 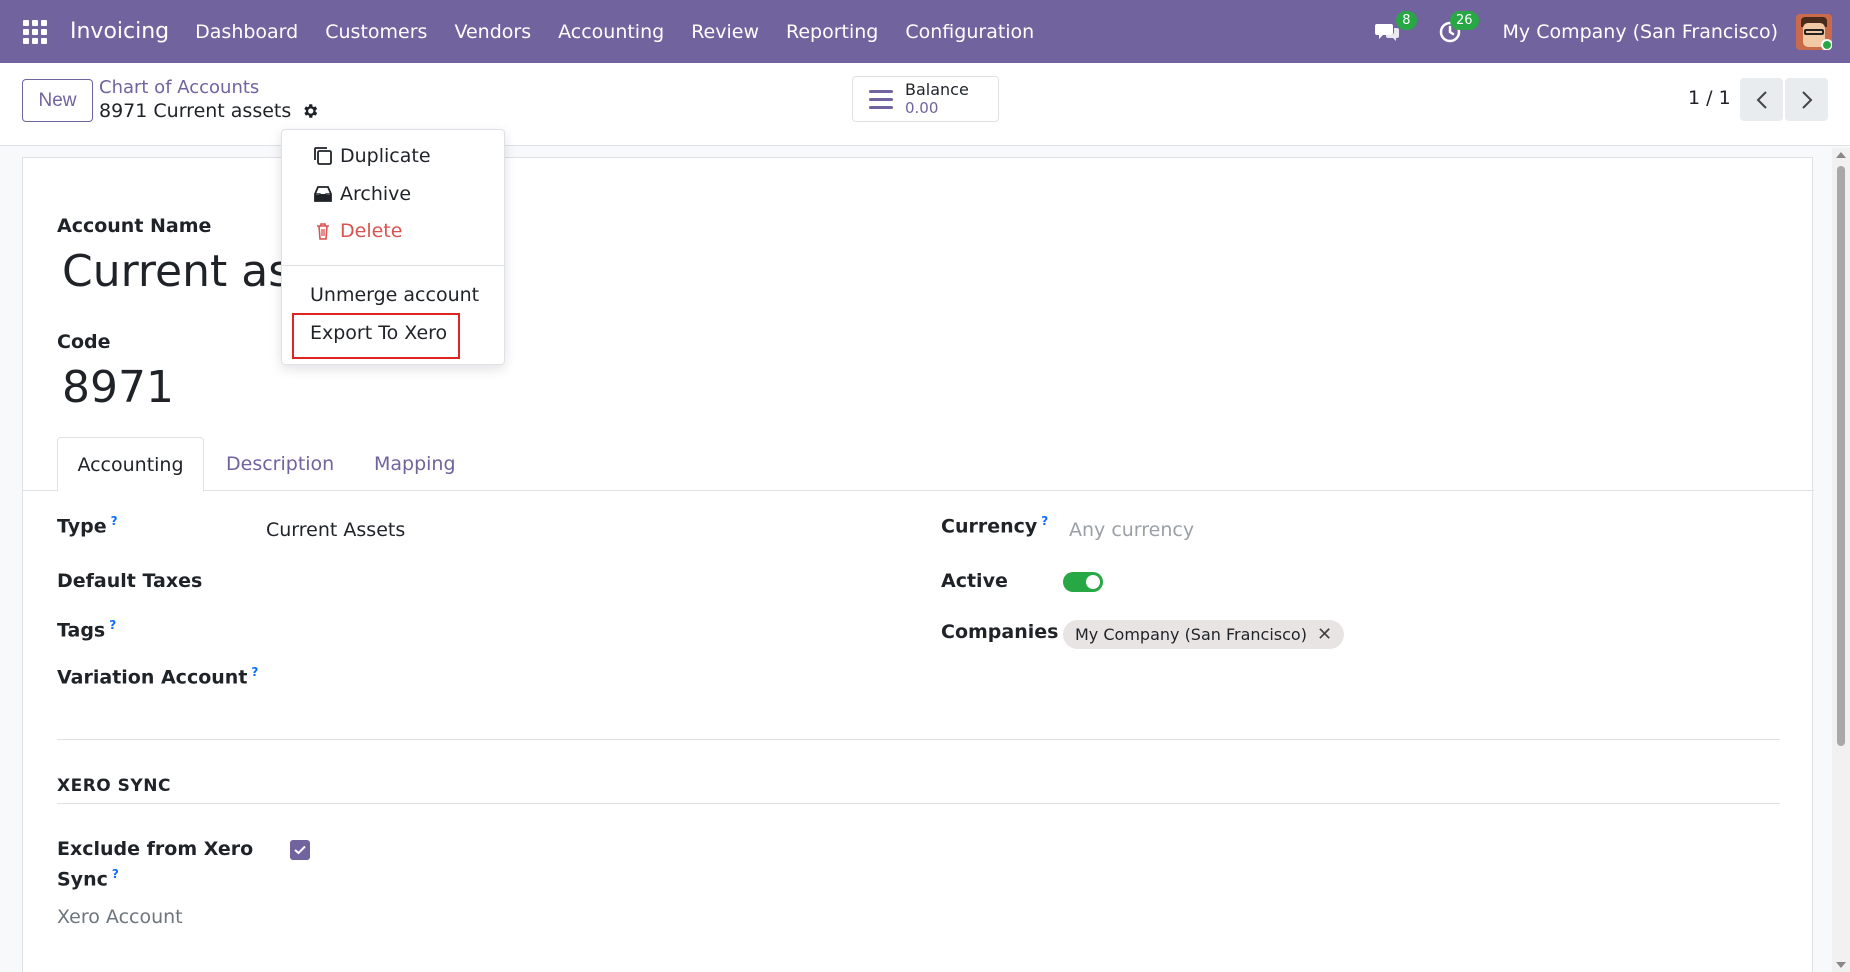 What do you see at coordinates (1000, 632) in the screenshot?
I see `companies-label: Companies` at bounding box center [1000, 632].